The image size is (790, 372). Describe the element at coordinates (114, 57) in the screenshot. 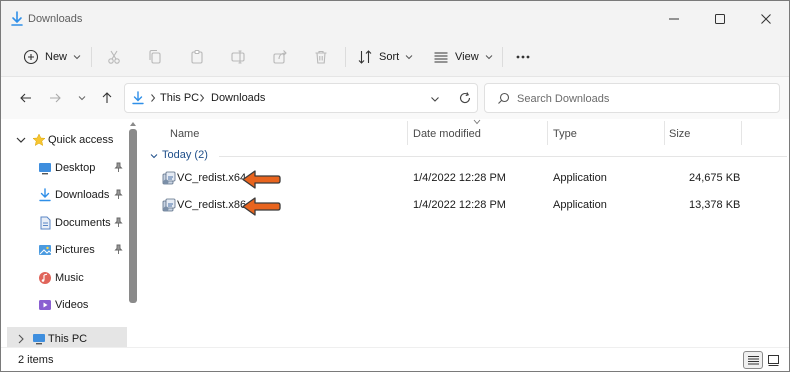

I see `cut-button` at that location.